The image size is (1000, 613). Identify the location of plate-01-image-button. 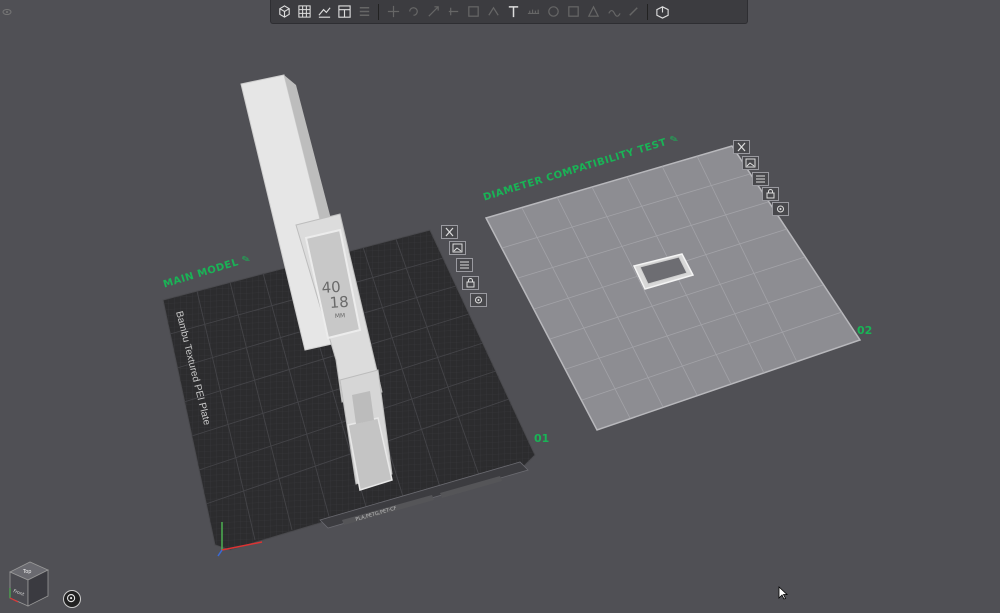
(457, 248).